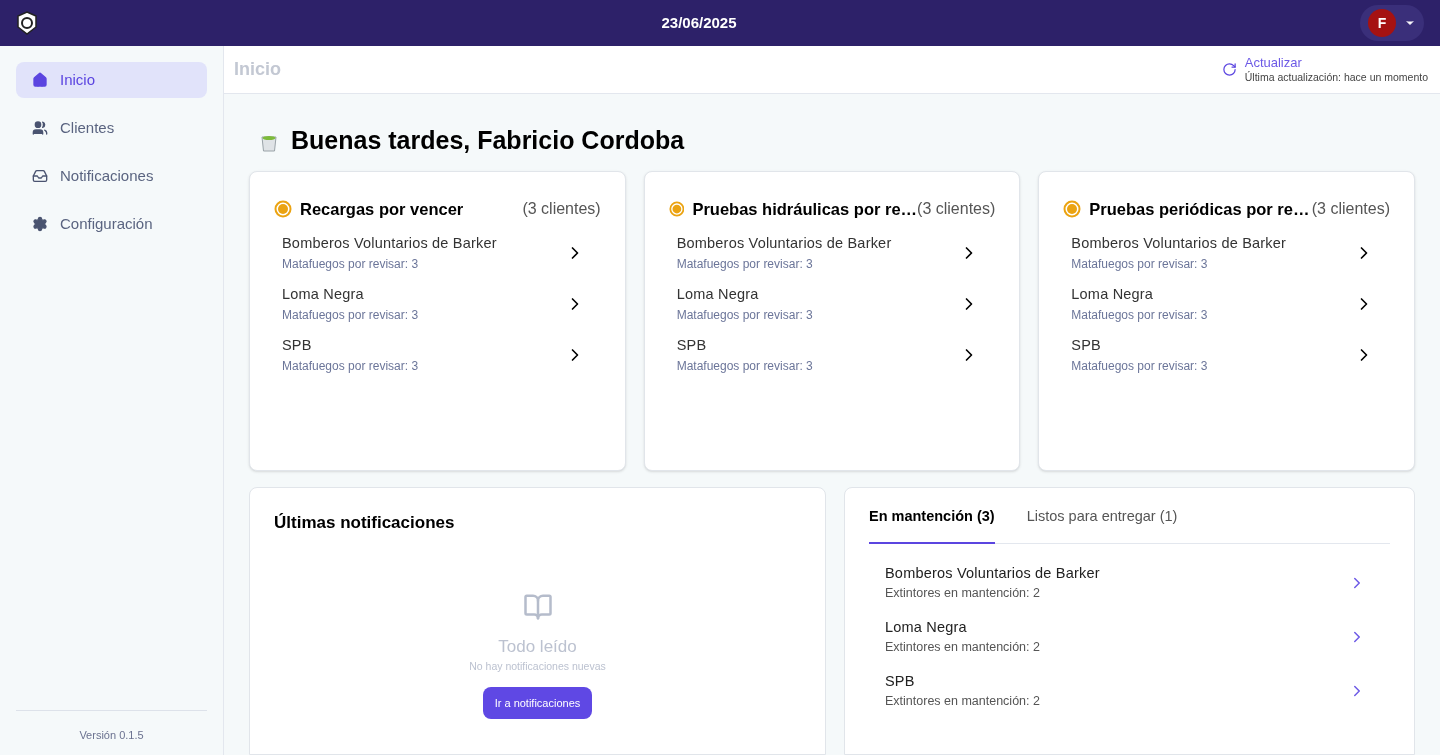 The width and height of the screenshot is (1440, 755). I want to click on inbox-icon, so click(40, 176).